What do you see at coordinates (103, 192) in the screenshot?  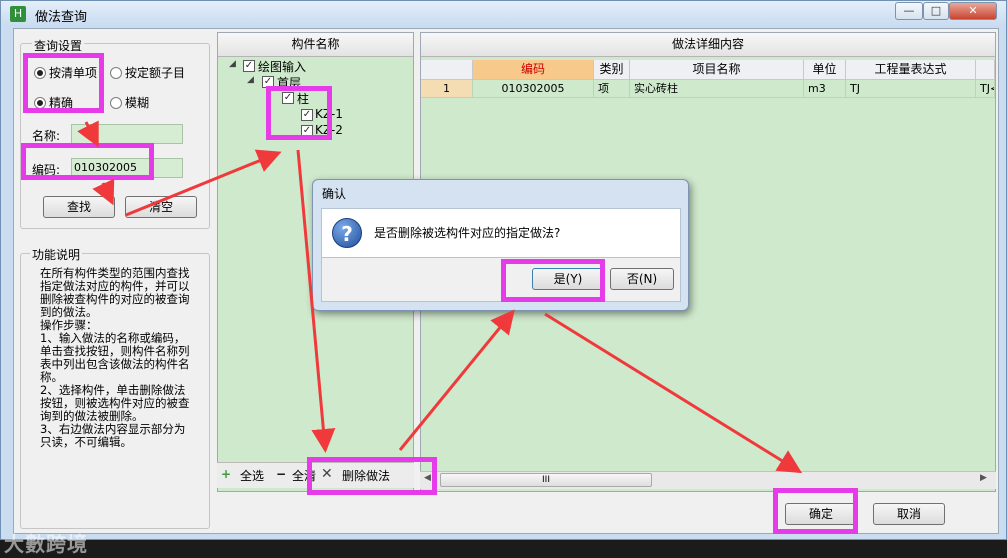 I see `arrow-code-to-search` at bounding box center [103, 192].